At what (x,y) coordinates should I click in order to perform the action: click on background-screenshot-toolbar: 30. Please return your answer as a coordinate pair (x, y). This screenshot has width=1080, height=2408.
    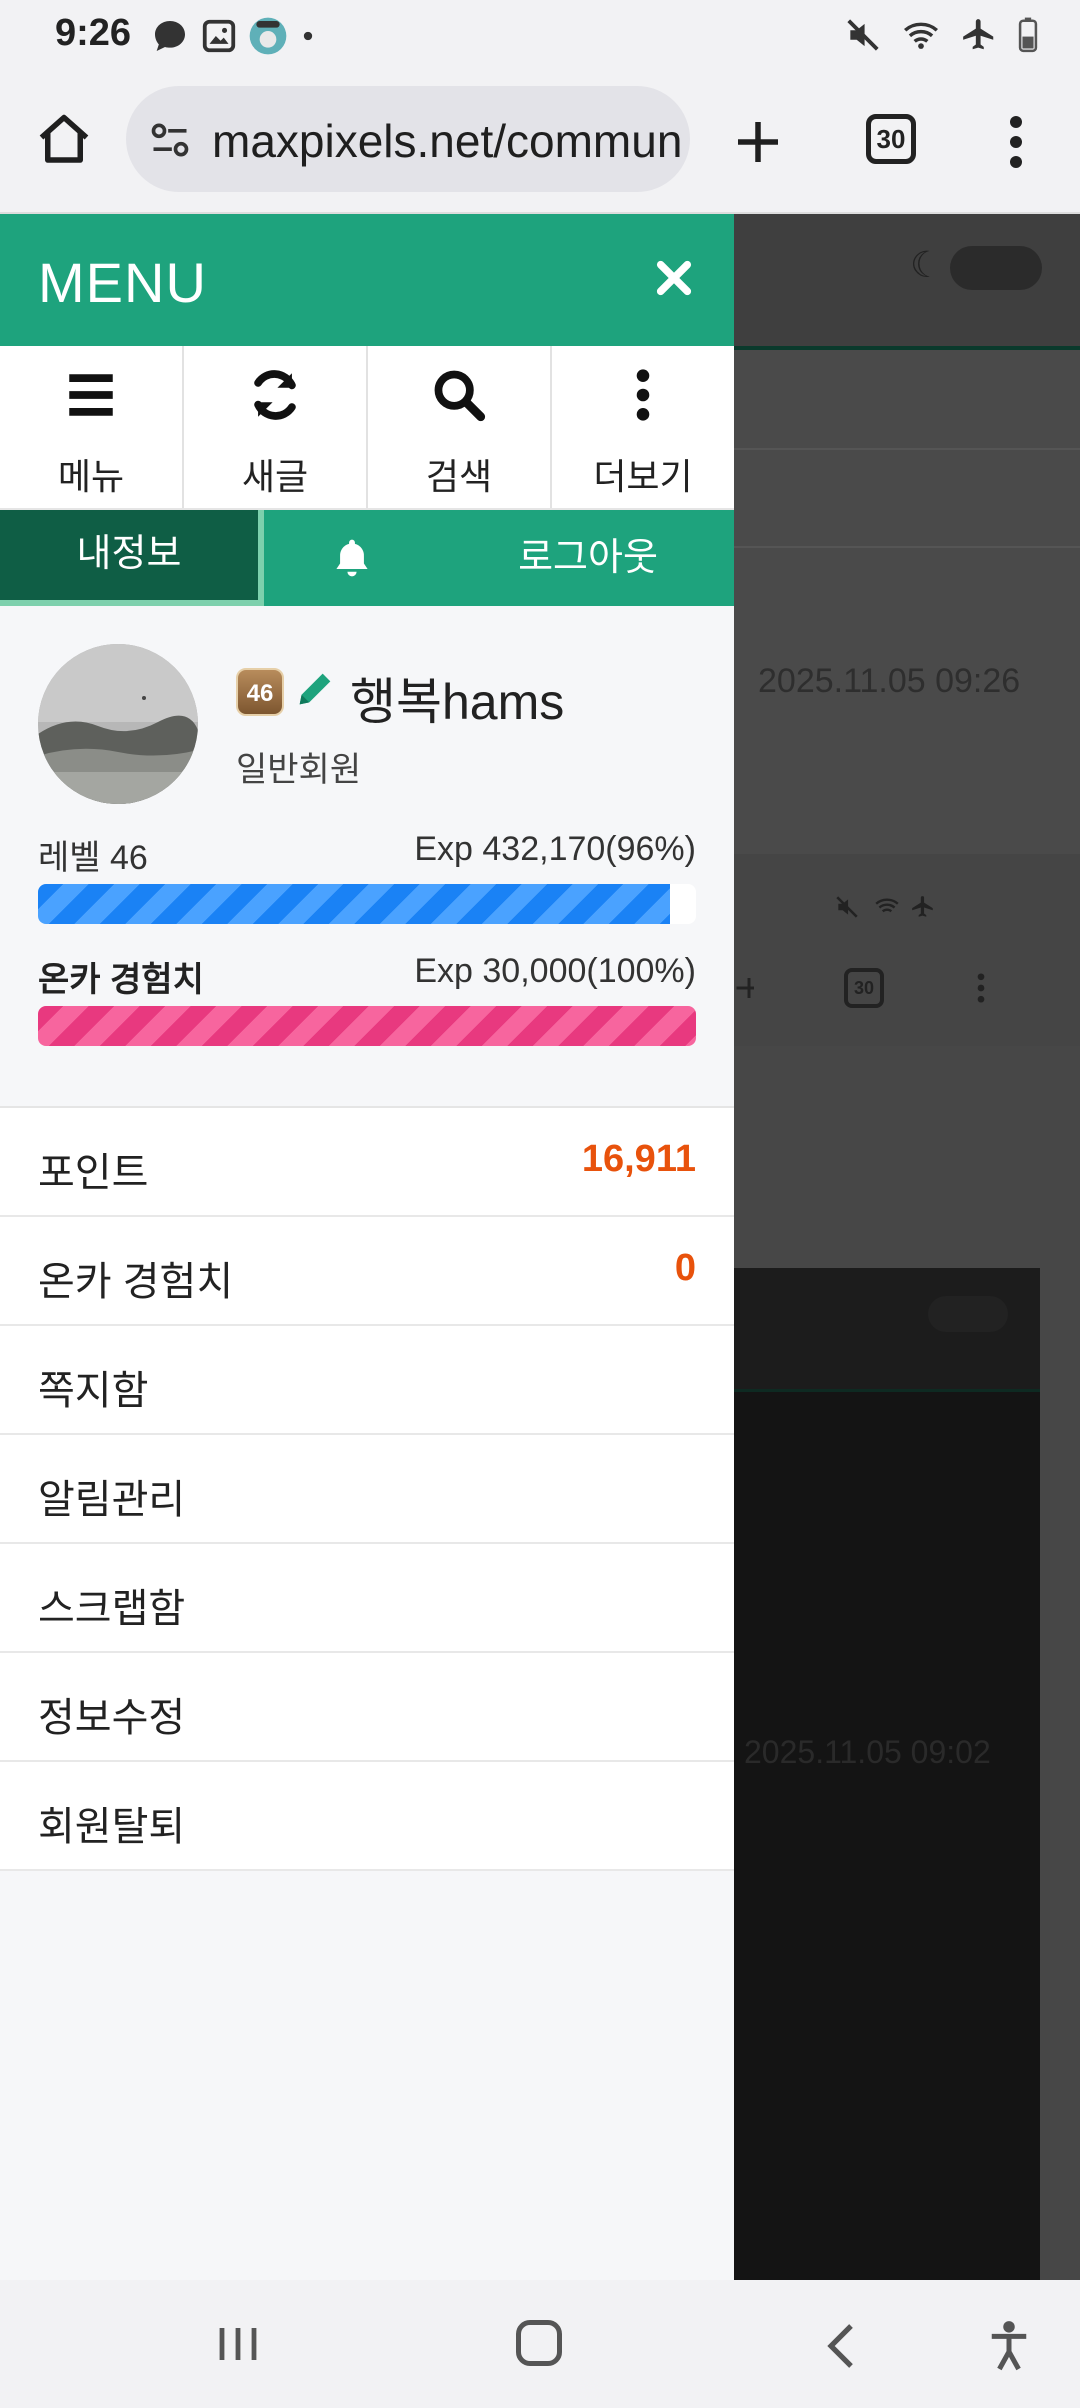
    Looking at the image, I should click on (907, 950).